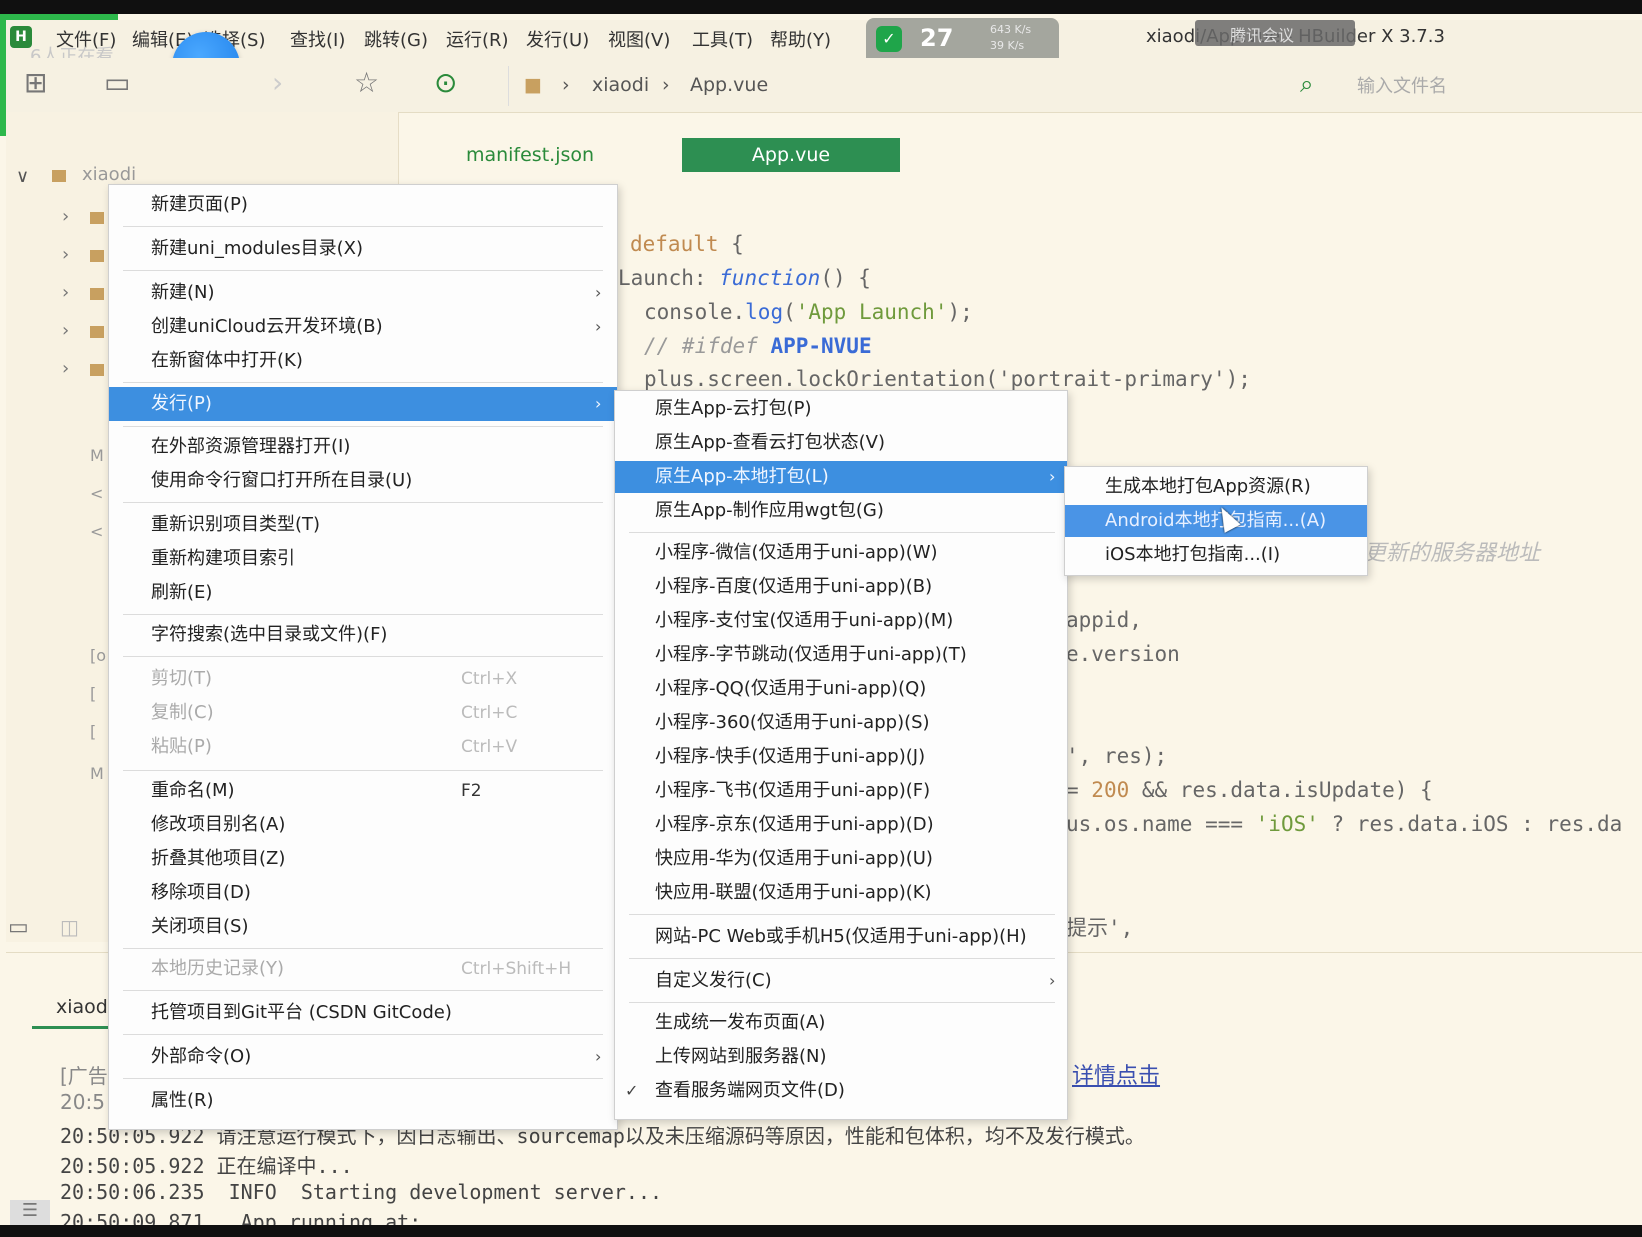 The image size is (1642, 1237). Describe the element at coordinates (363, 969) in the screenshot. I see `menu-item-local-history: 本地历史记录(Y) Ctrl+Shift+H` at that location.